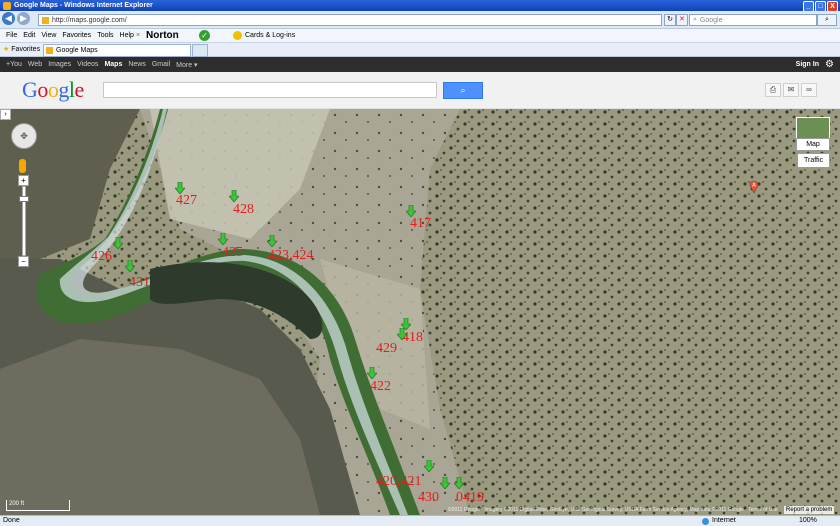 This screenshot has height=526, width=840. What do you see at coordinates (813, 144) in the screenshot?
I see `map-type-button: Map` at bounding box center [813, 144].